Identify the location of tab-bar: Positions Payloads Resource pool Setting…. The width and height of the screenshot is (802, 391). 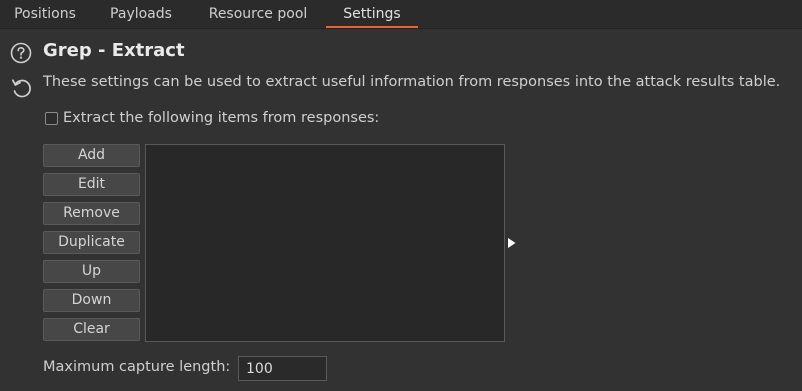
(401, 14).